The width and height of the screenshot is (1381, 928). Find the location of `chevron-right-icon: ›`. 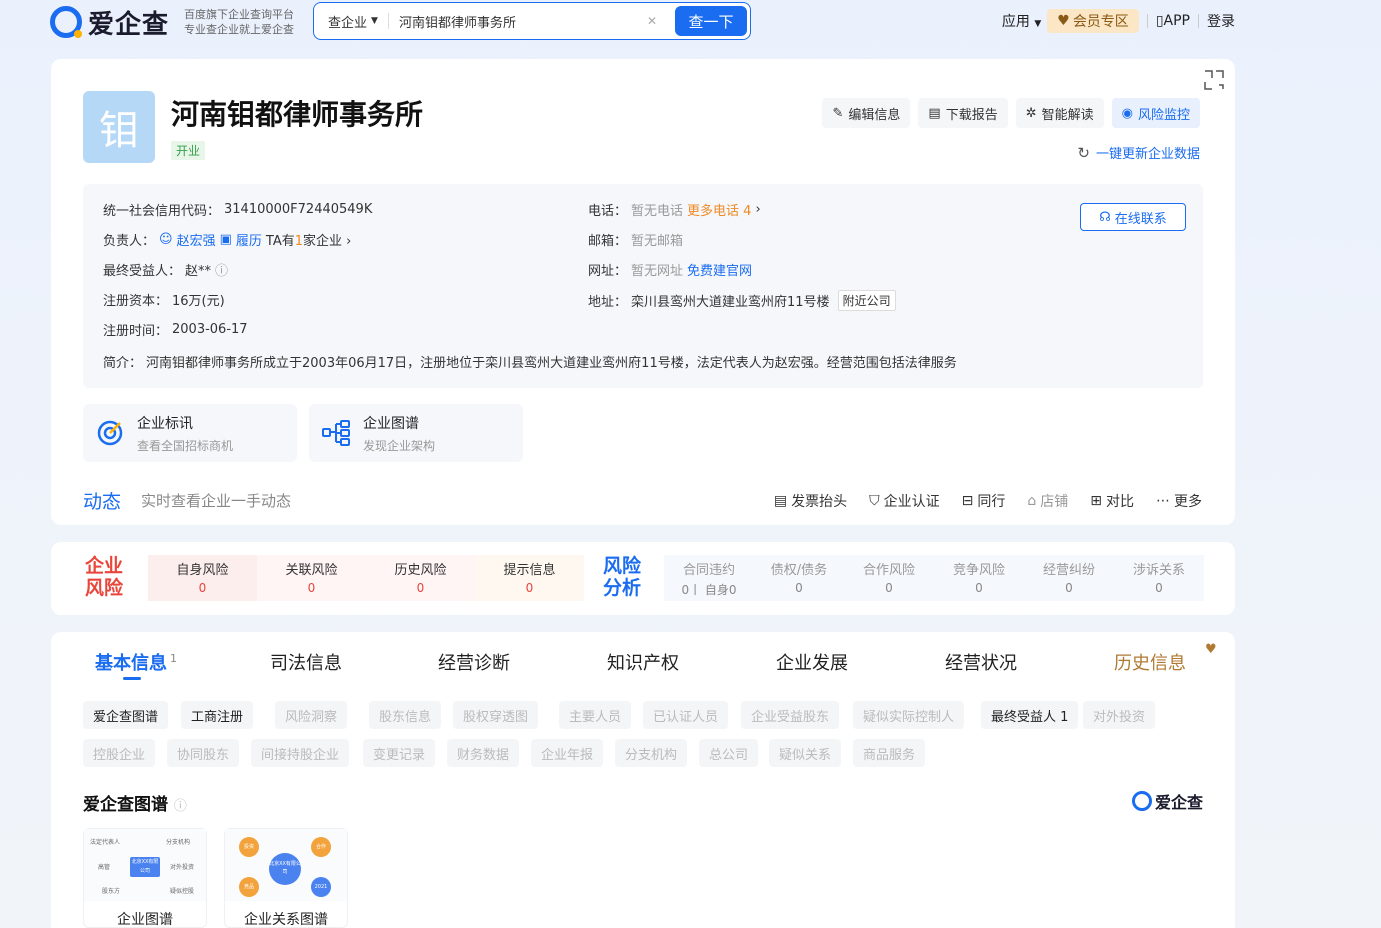

chevron-right-icon: › is located at coordinates (758, 209).